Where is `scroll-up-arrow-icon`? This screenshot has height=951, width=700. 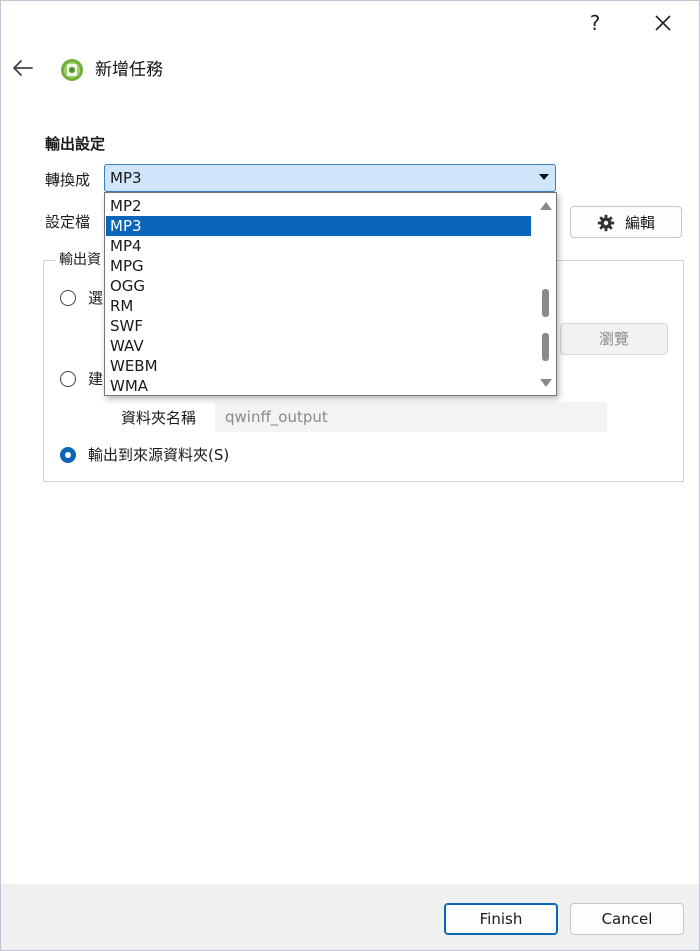 scroll-up-arrow-icon is located at coordinates (546, 206).